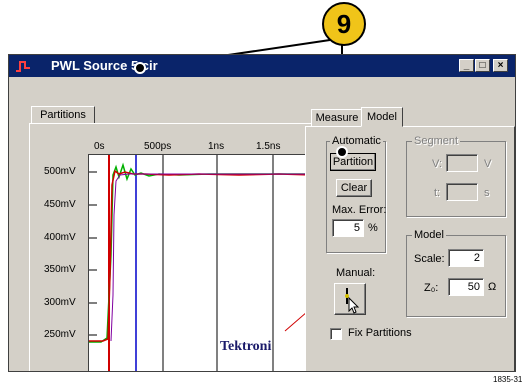  What do you see at coordinates (99, 146) in the screenshot?
I see `x-tick-label: 0s` at bounding box center [99, 146].